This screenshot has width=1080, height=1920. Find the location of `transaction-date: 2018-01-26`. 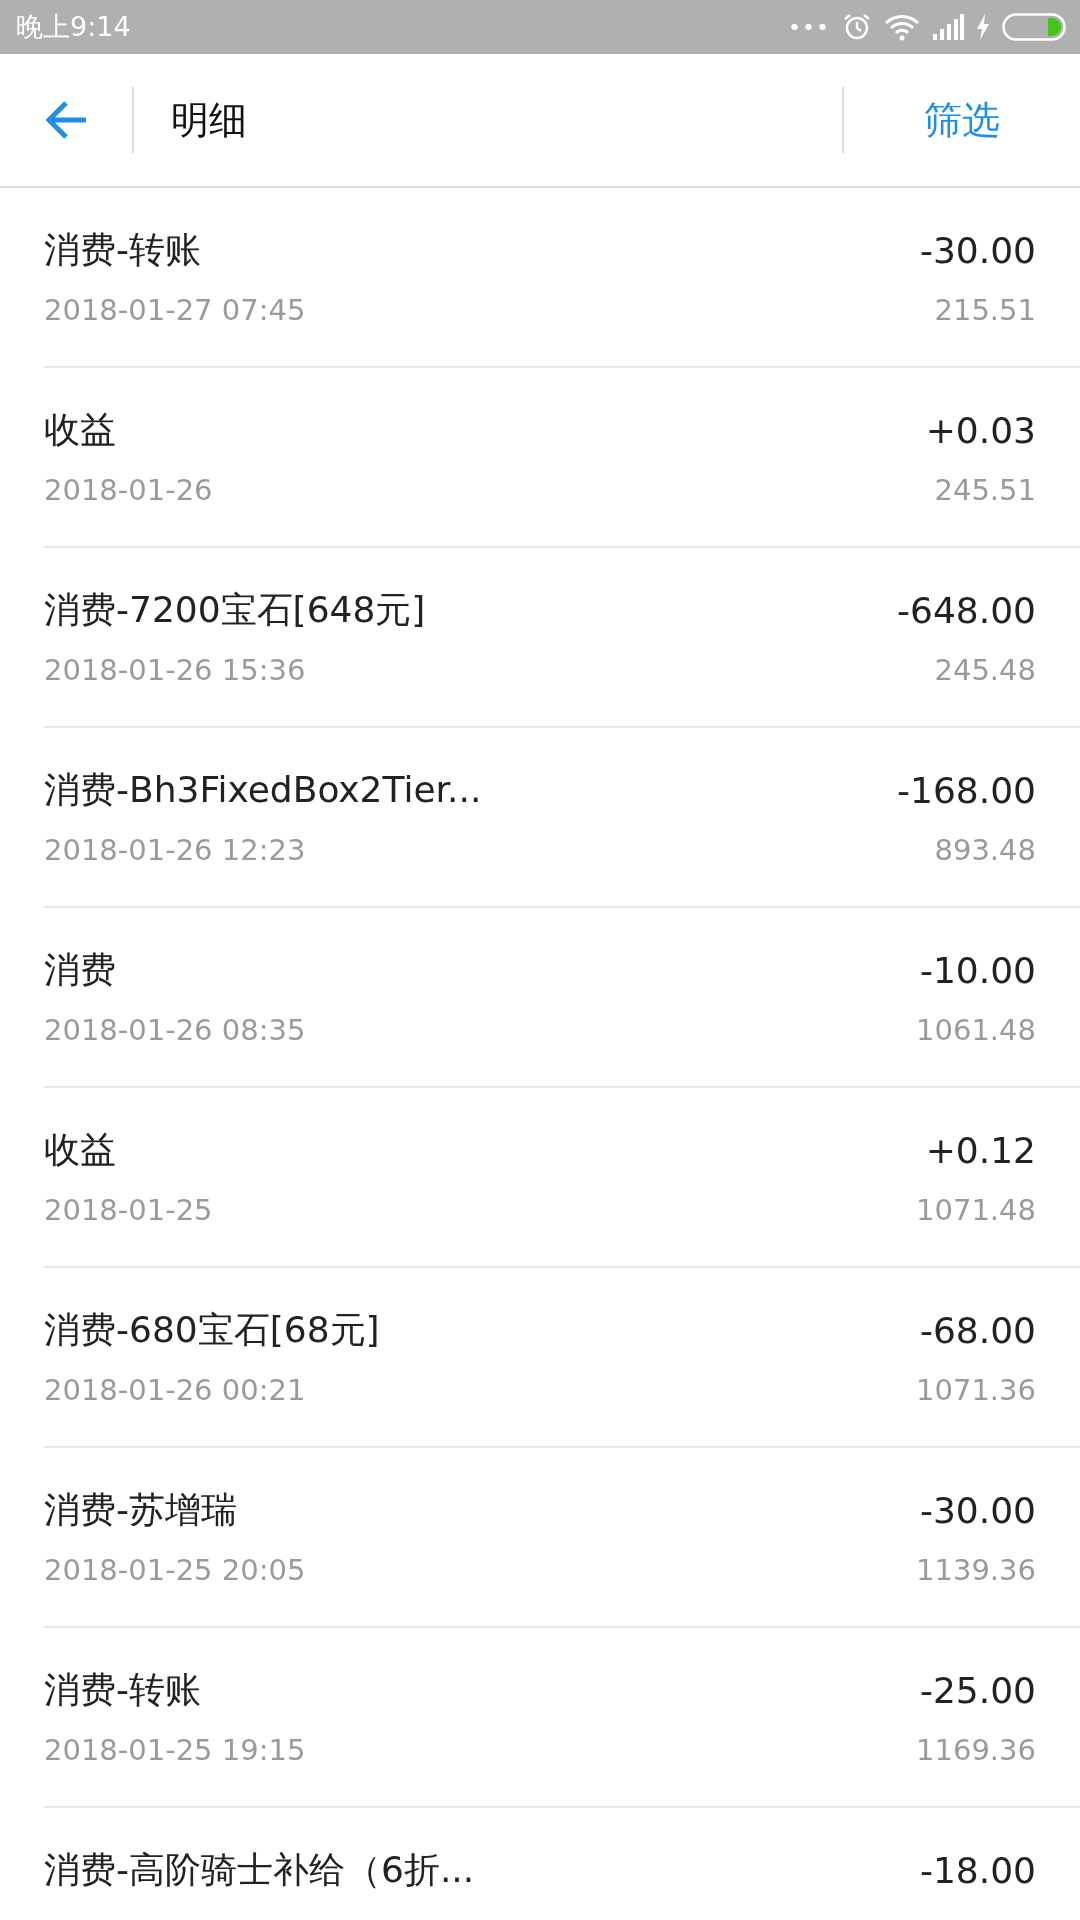

transaction-date: 2018-01-26 is located at coordinates (128, 490).